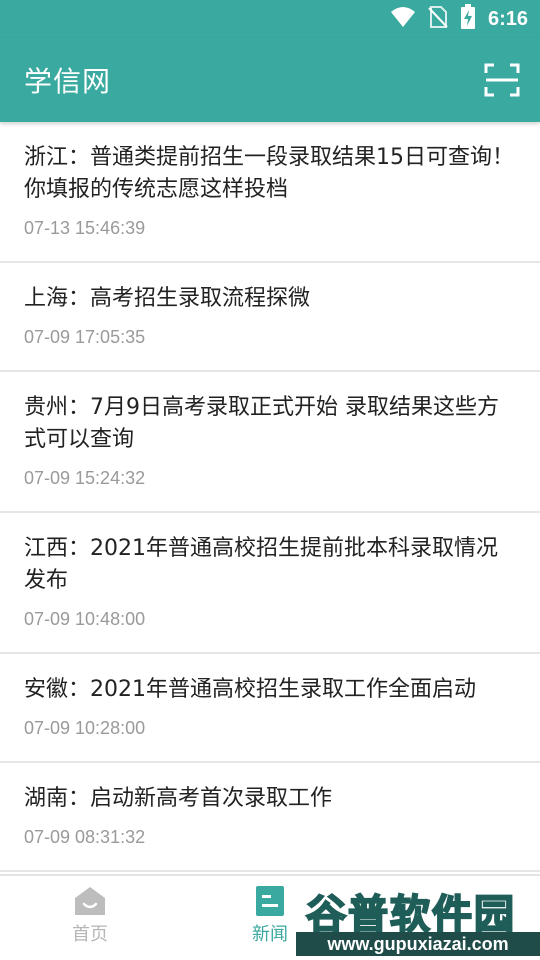 Image resolution: width=540 pixels, height=960 pixels. Describe the element at coordinates (468, 19) in the screenshot. I see `battery-charging-icon` at that location.